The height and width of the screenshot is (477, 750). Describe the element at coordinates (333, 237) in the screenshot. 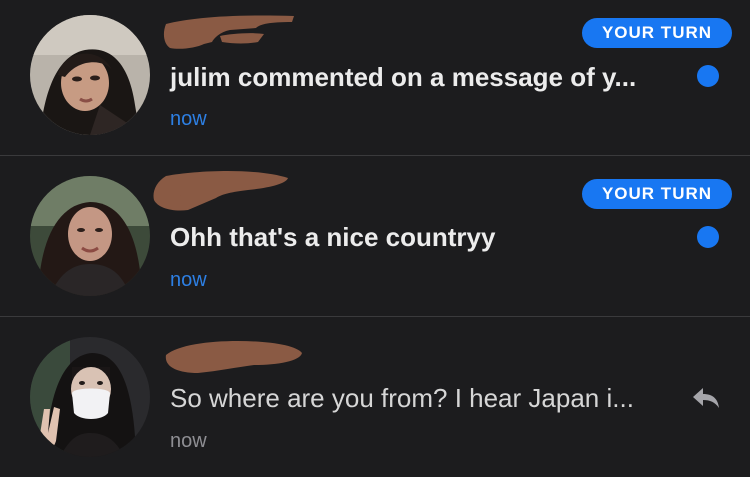

I see `message-preview: Ohh that's a nice countryy` at that location.